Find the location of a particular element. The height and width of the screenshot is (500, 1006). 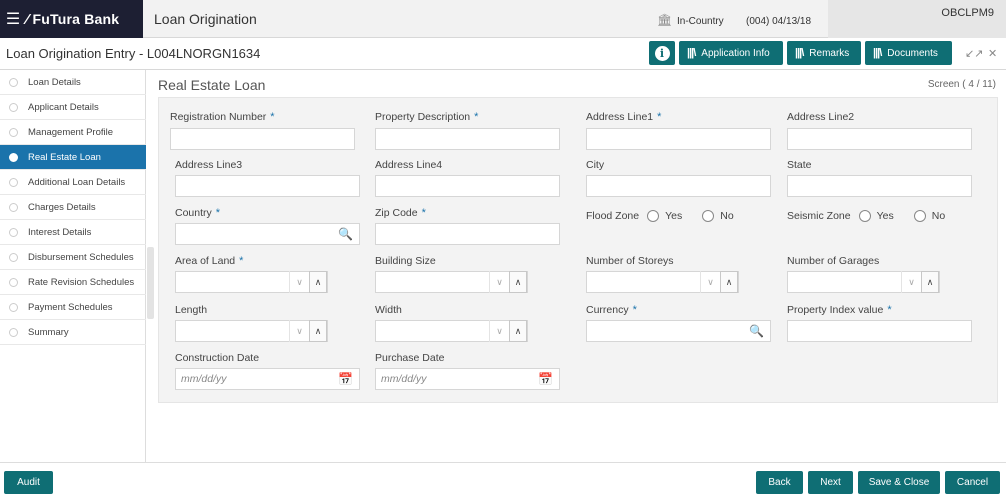

seismic-zone-group: Seismic Zone Yes No is located at coordinates (866, 216).